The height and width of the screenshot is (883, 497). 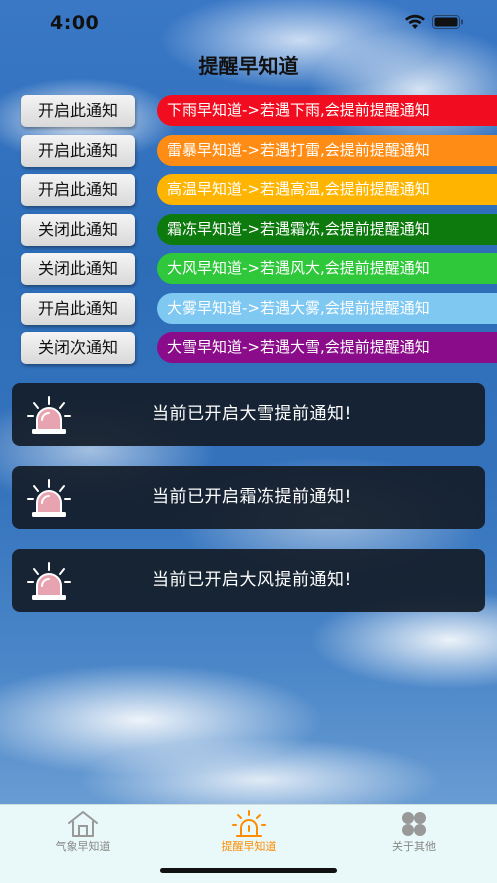 I want to click on notice-text: 当前已开启霜冻提前通知!, so click(x=252, y=497).